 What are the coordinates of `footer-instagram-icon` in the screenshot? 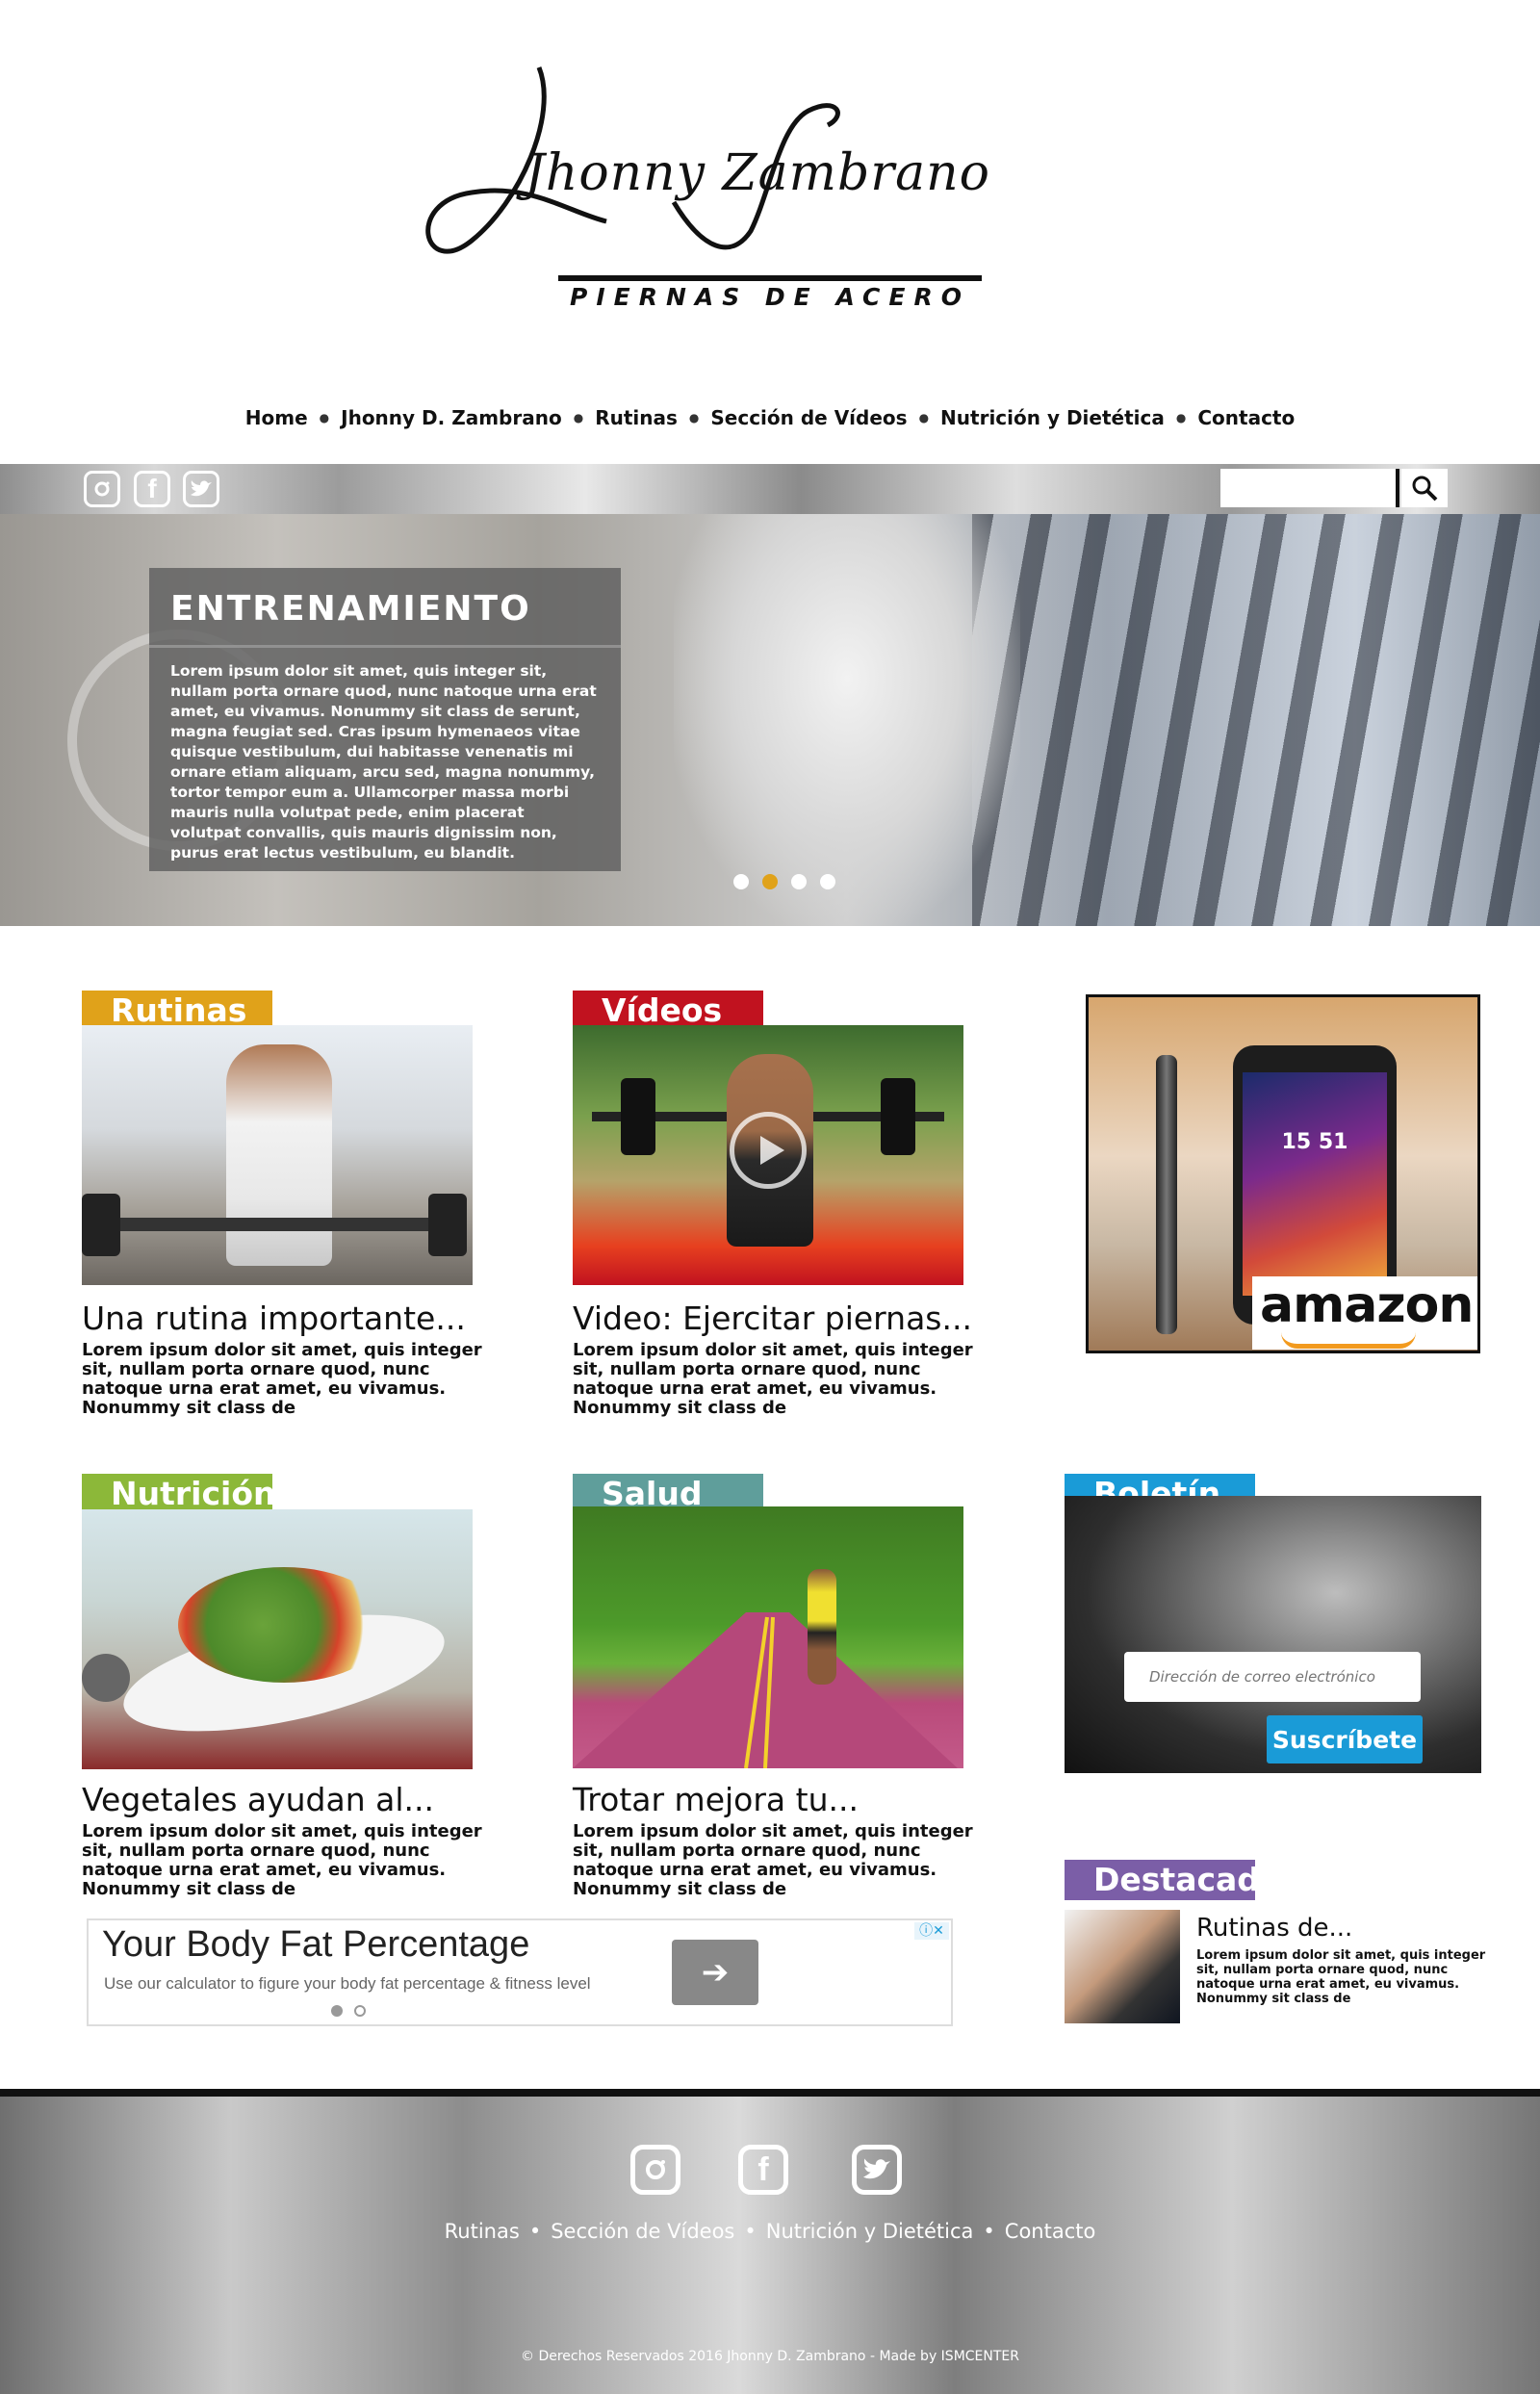 It's located at (655, 2170).